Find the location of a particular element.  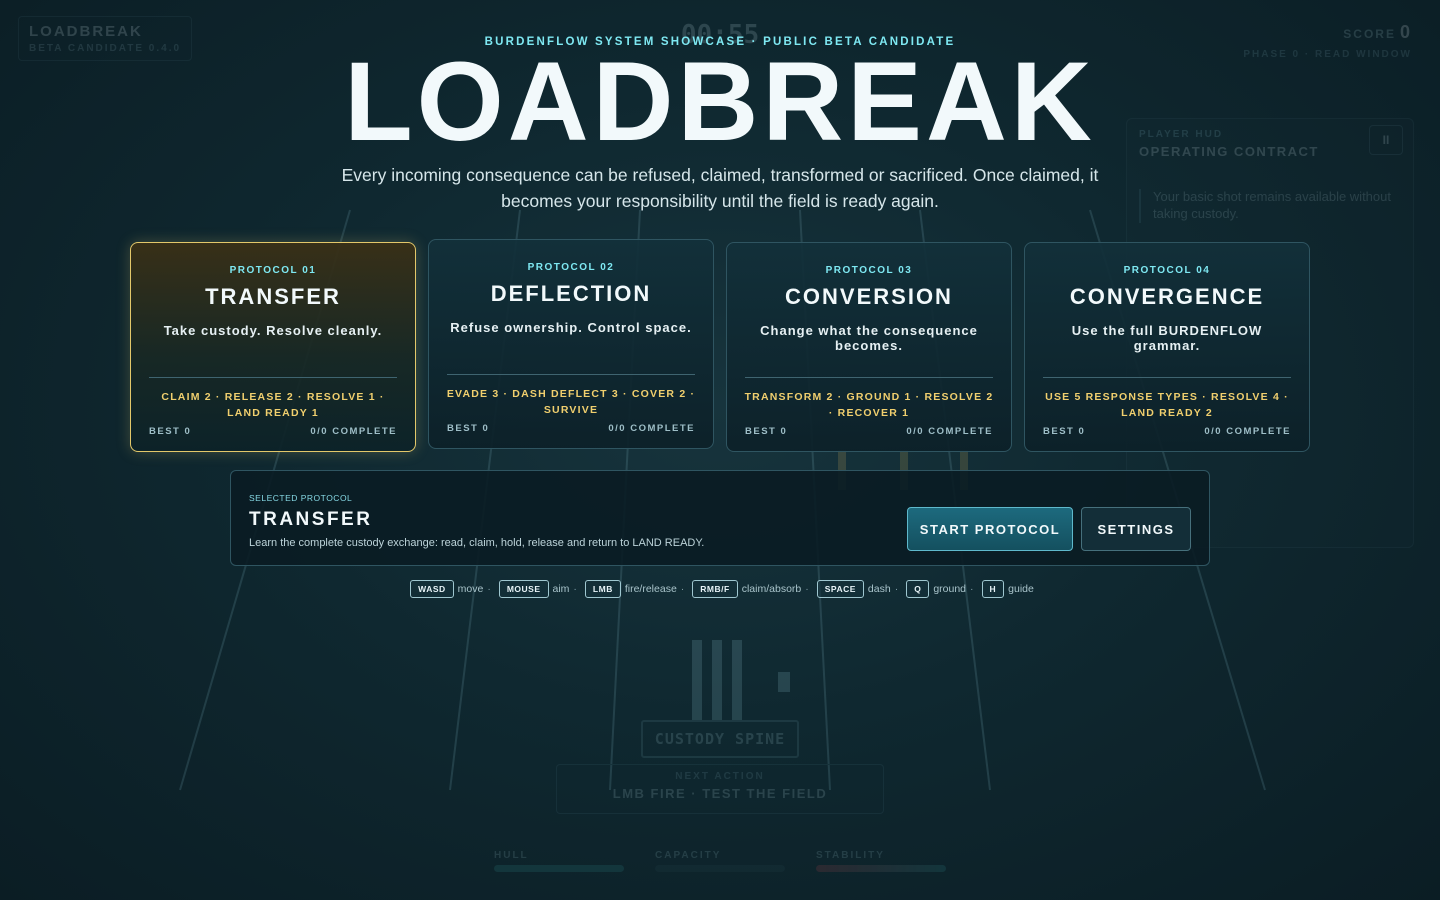

control-action: fire/release is located at coordinates (650, 589).